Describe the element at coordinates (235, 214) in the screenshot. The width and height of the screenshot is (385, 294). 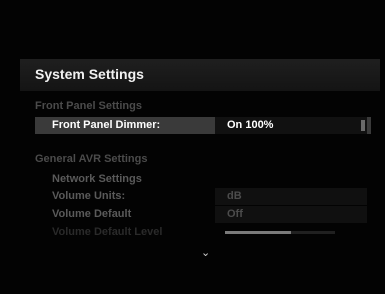
I see `volume-default-value-text: Off` at that location.